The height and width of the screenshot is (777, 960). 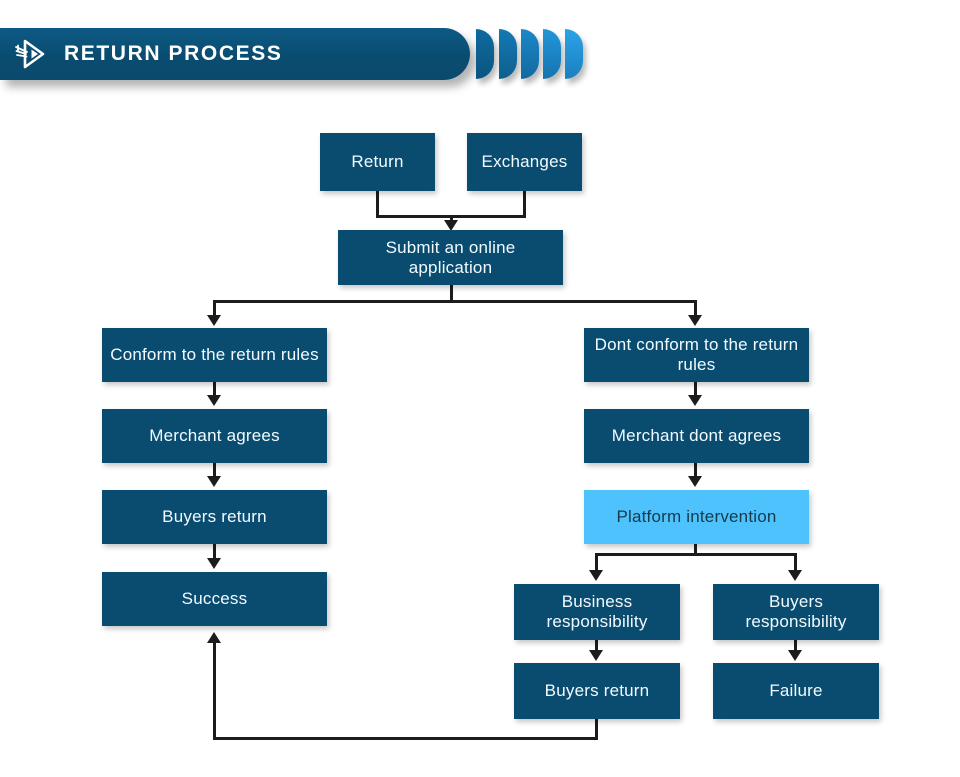 I want to click on node-conform-to-return-rules: Conform to the return rules, so click(x=214, y=355).